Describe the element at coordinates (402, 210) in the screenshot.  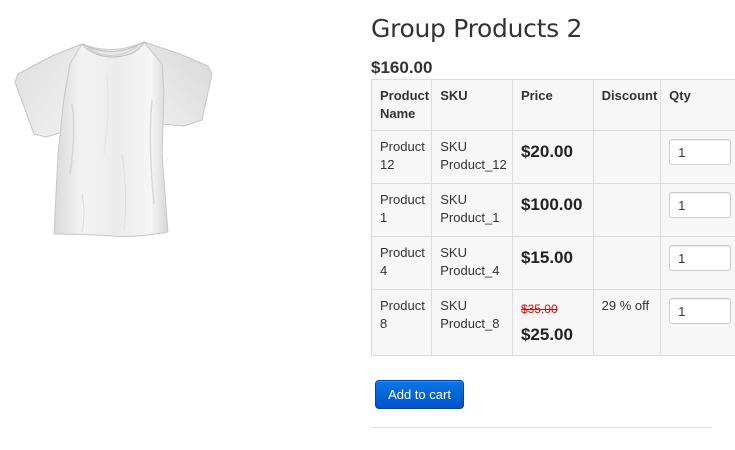
I see `product-name-cell: Product 1` at that location.